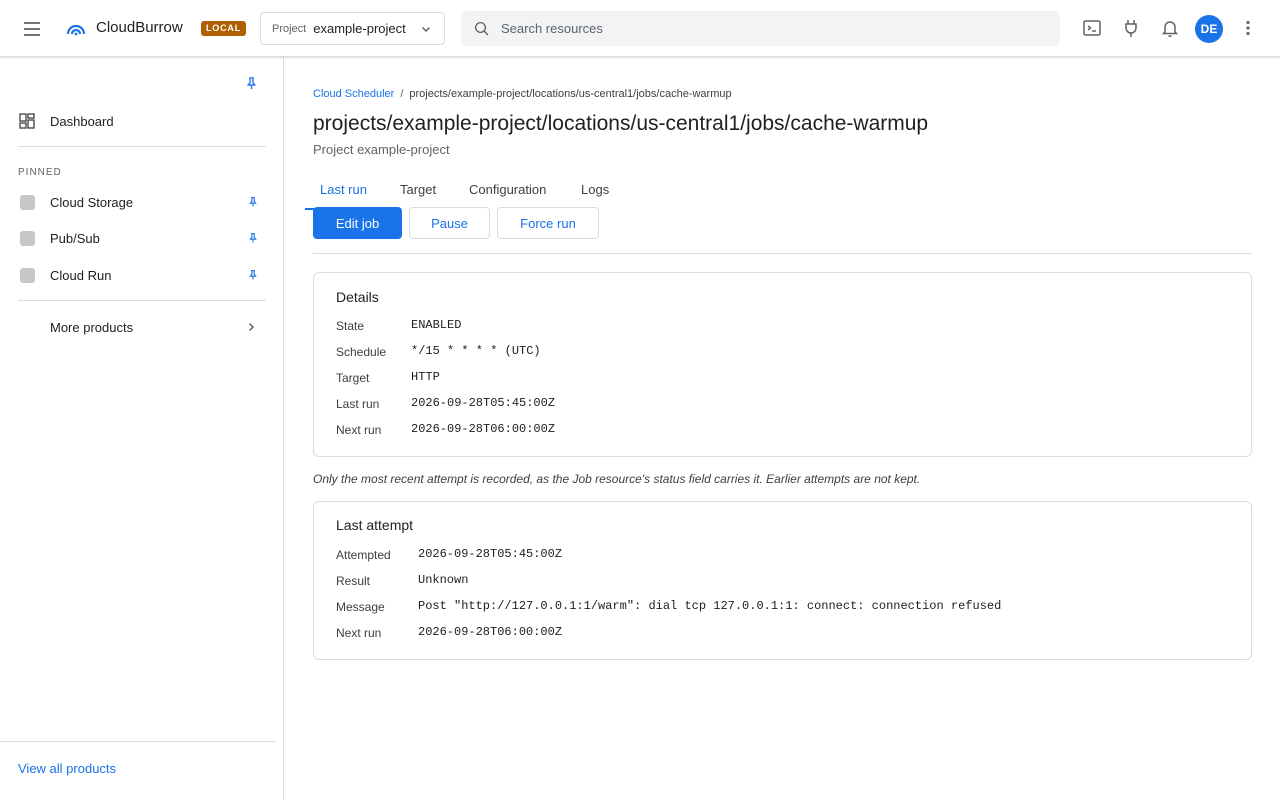 The image size is (1280, 800). I want to click on menu-icon, so click(32, 29).